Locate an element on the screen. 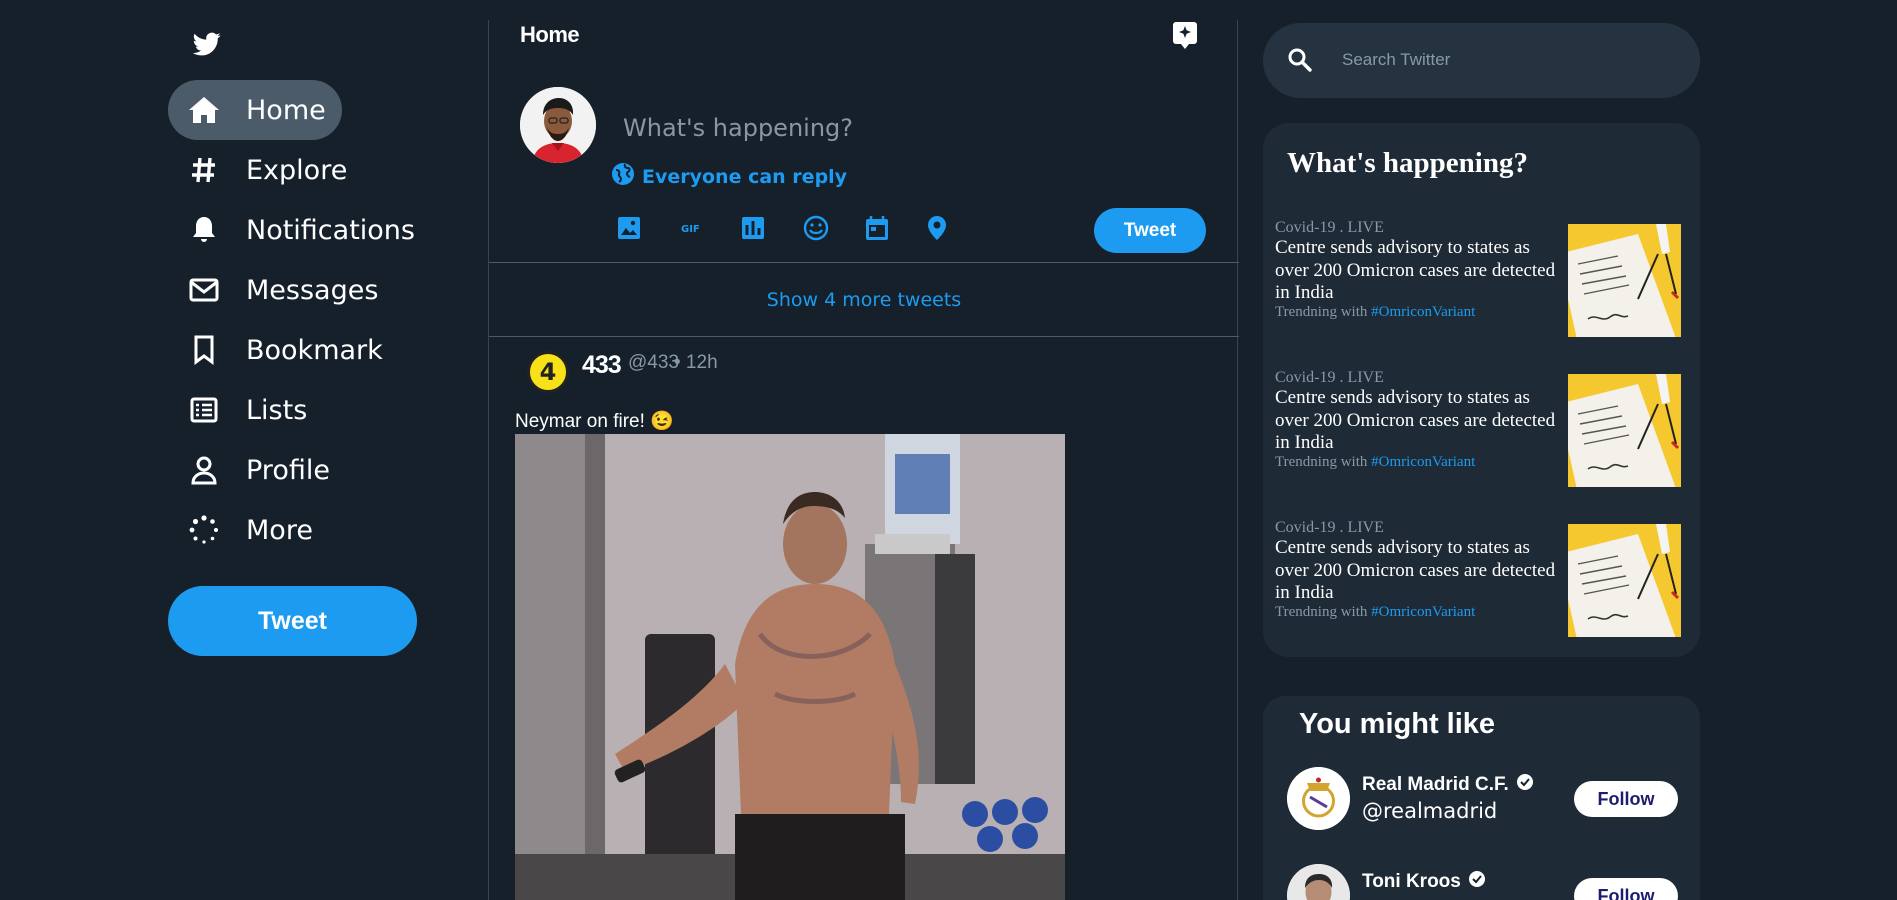  sidebar-item-label: Home is located at coordinates (286, 110).